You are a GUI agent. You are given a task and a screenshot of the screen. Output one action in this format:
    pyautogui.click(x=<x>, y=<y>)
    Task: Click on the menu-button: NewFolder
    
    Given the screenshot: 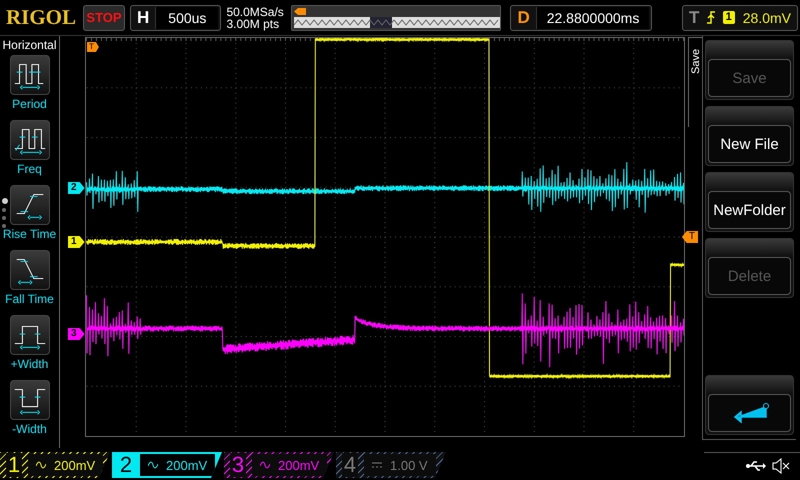 What is the action you would take?
    pyautogui.click(x=749, y=202)
    